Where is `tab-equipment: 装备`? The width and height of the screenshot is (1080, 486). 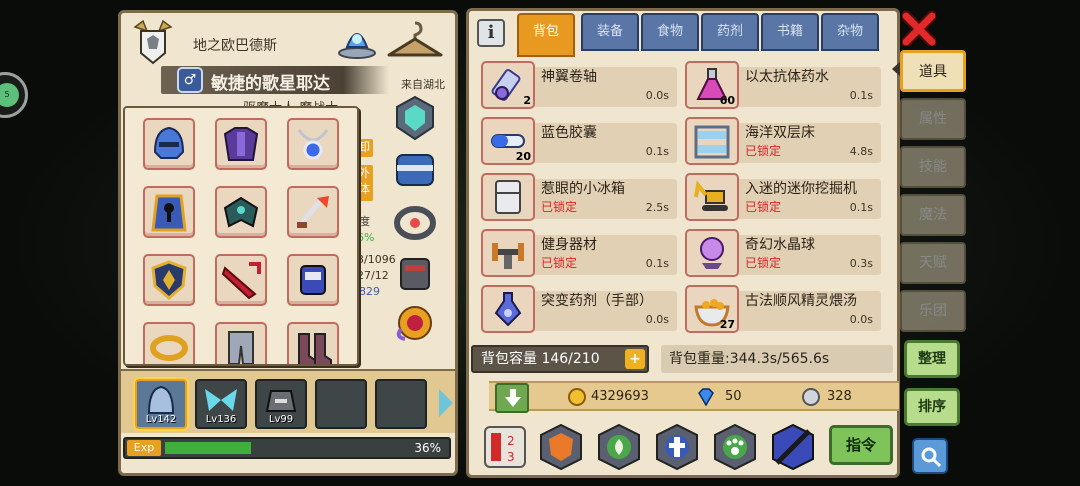 tab-equipment: 装备 is located at coordinates (610, 32).